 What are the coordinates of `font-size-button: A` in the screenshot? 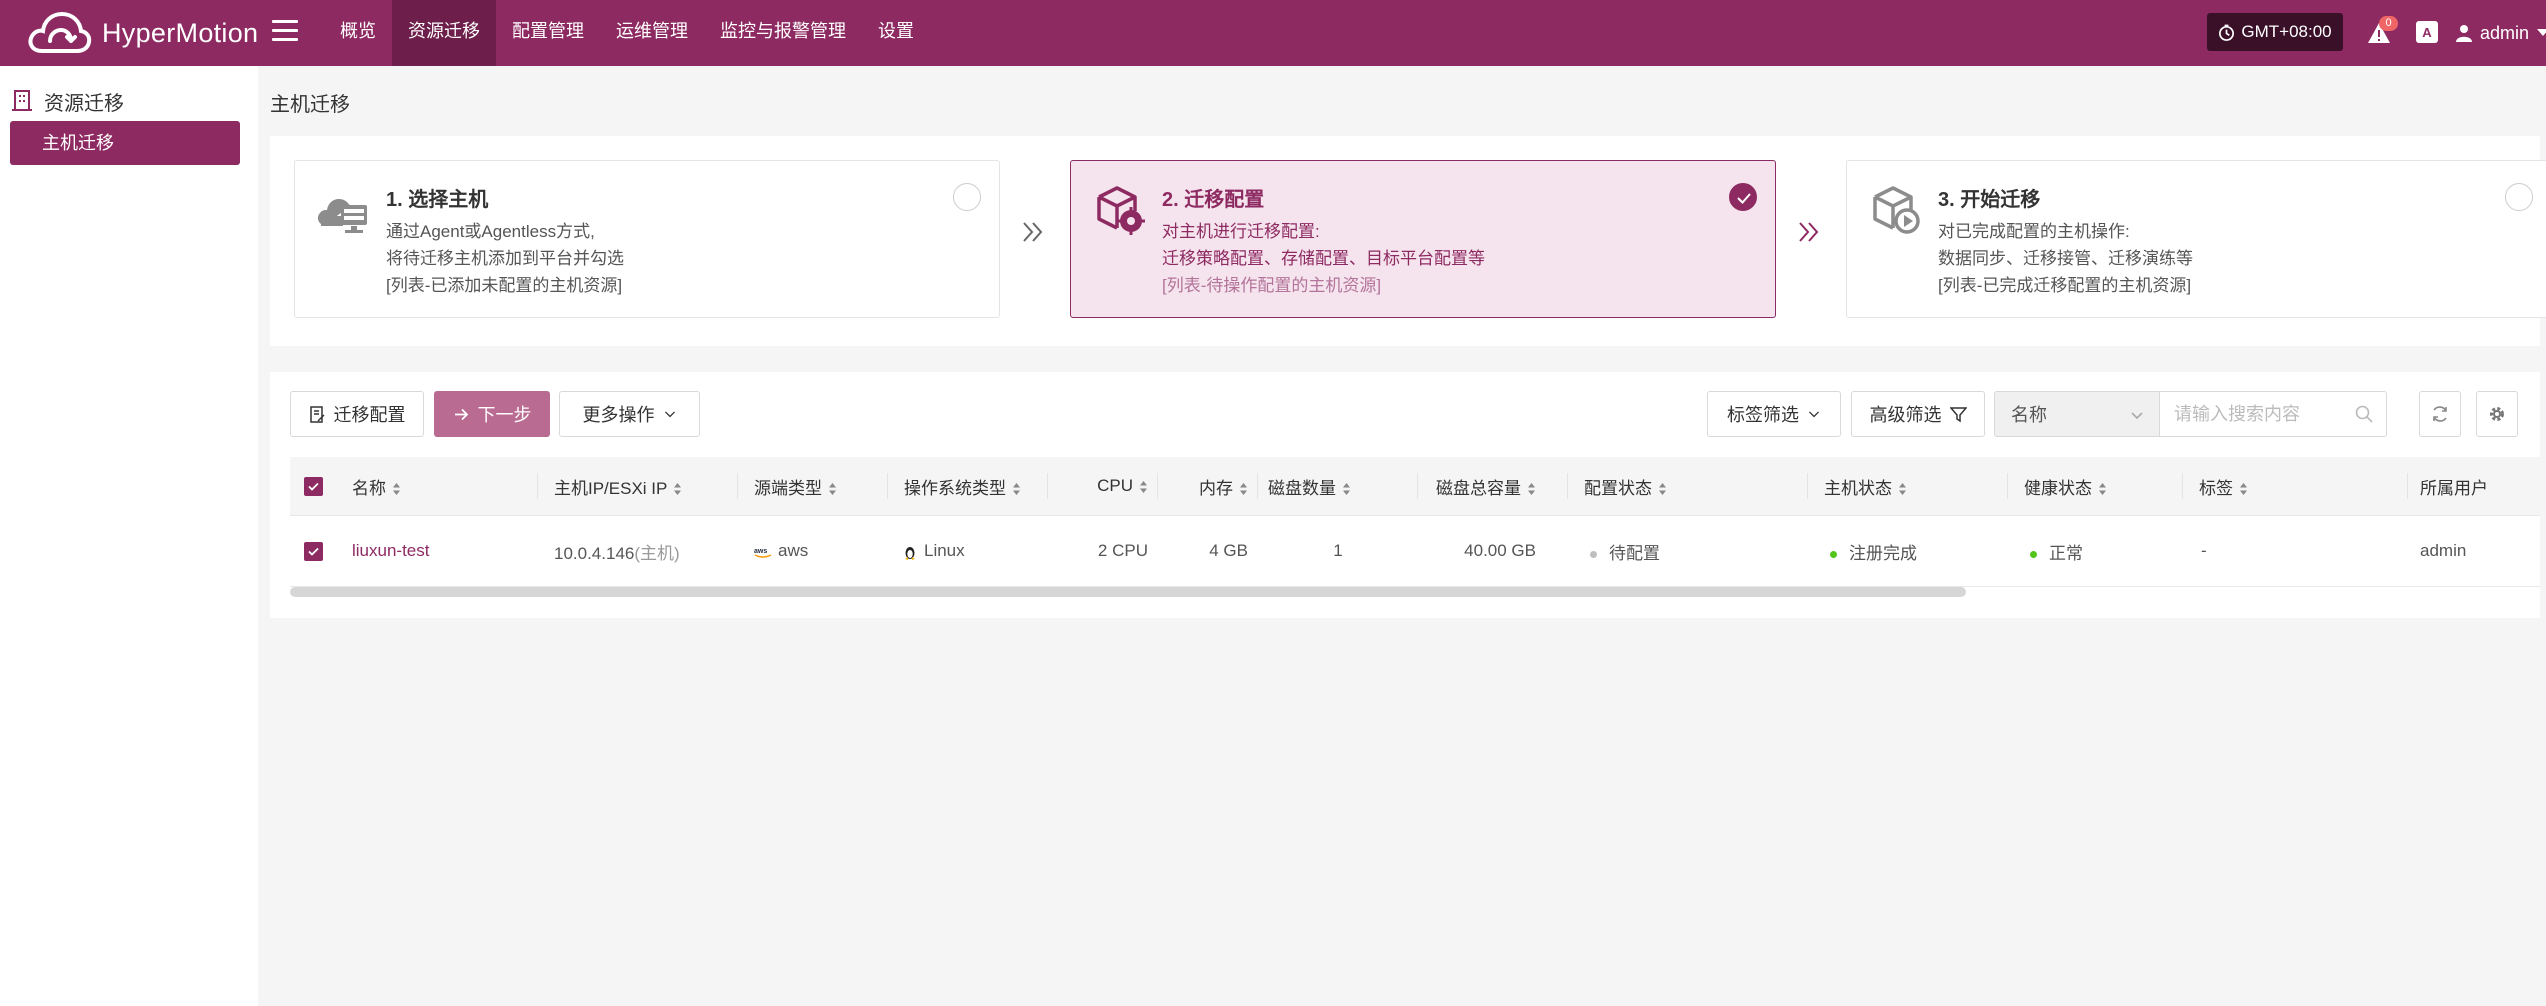 It's located at (2427, 32).